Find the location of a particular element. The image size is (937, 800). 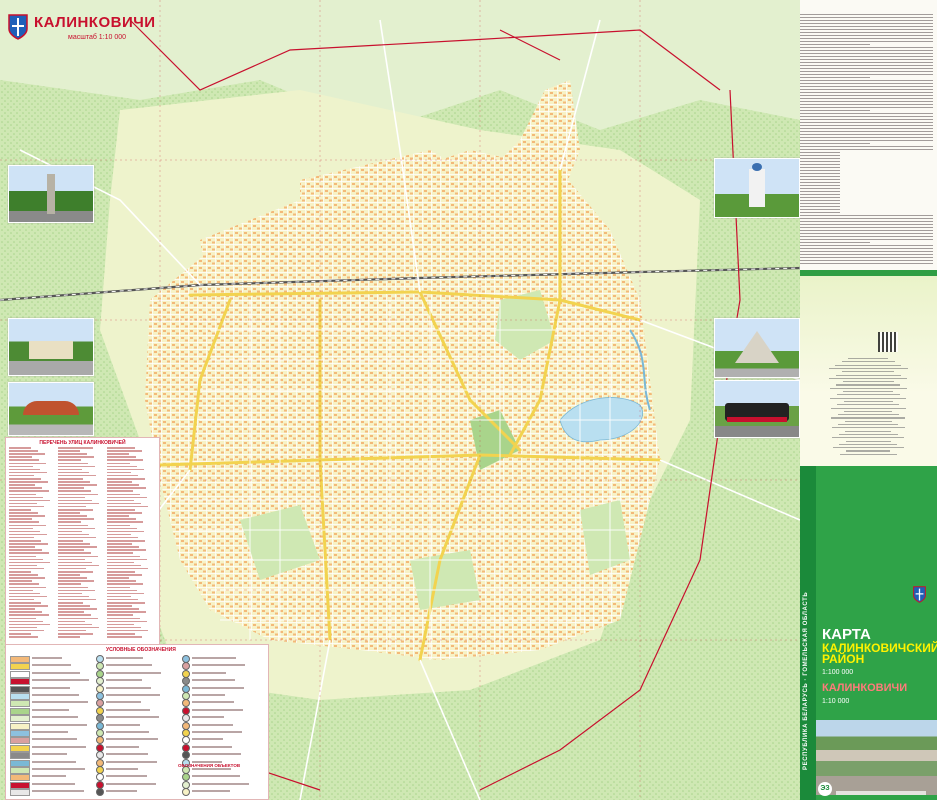

description-text is located at coordinates (868, 142).